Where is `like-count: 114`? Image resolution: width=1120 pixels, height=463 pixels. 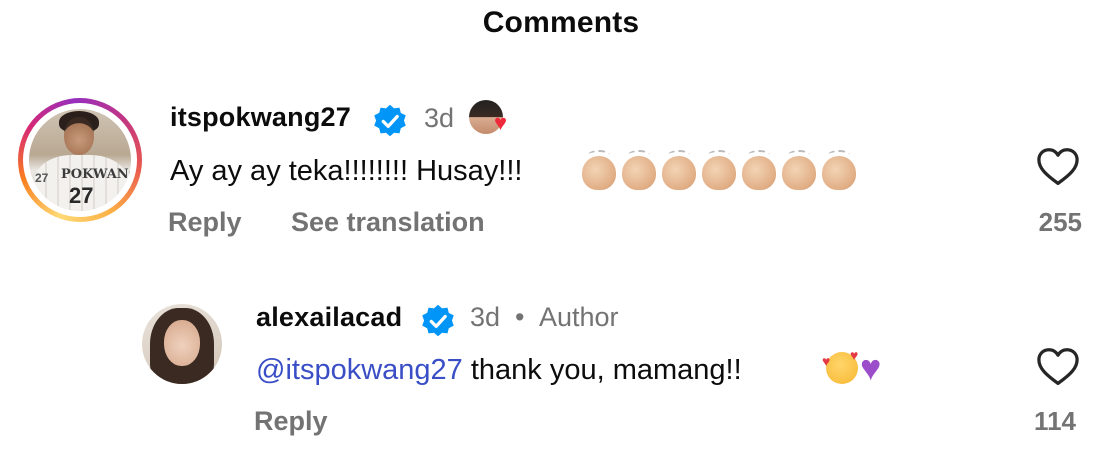 like-count: 114 is located at coordinates (1055, 421).